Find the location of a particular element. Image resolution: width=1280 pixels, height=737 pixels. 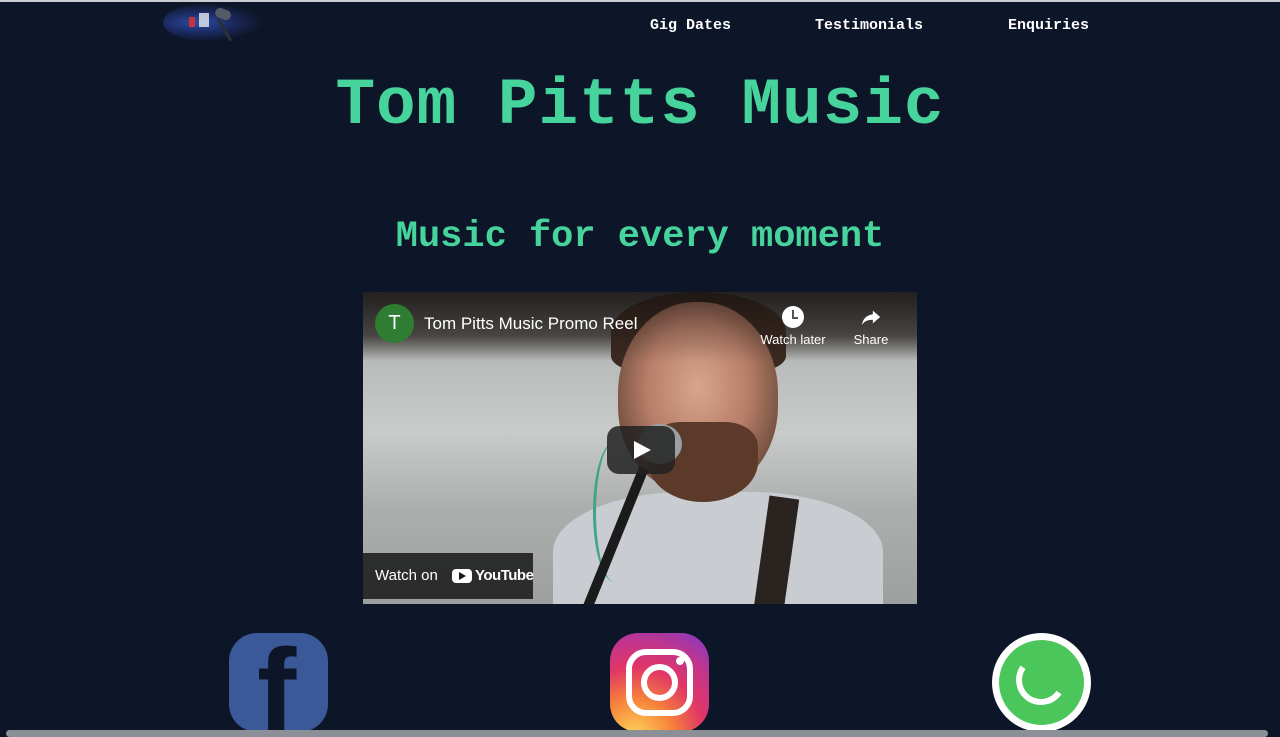

top-border is located at coordinates (640, 1).